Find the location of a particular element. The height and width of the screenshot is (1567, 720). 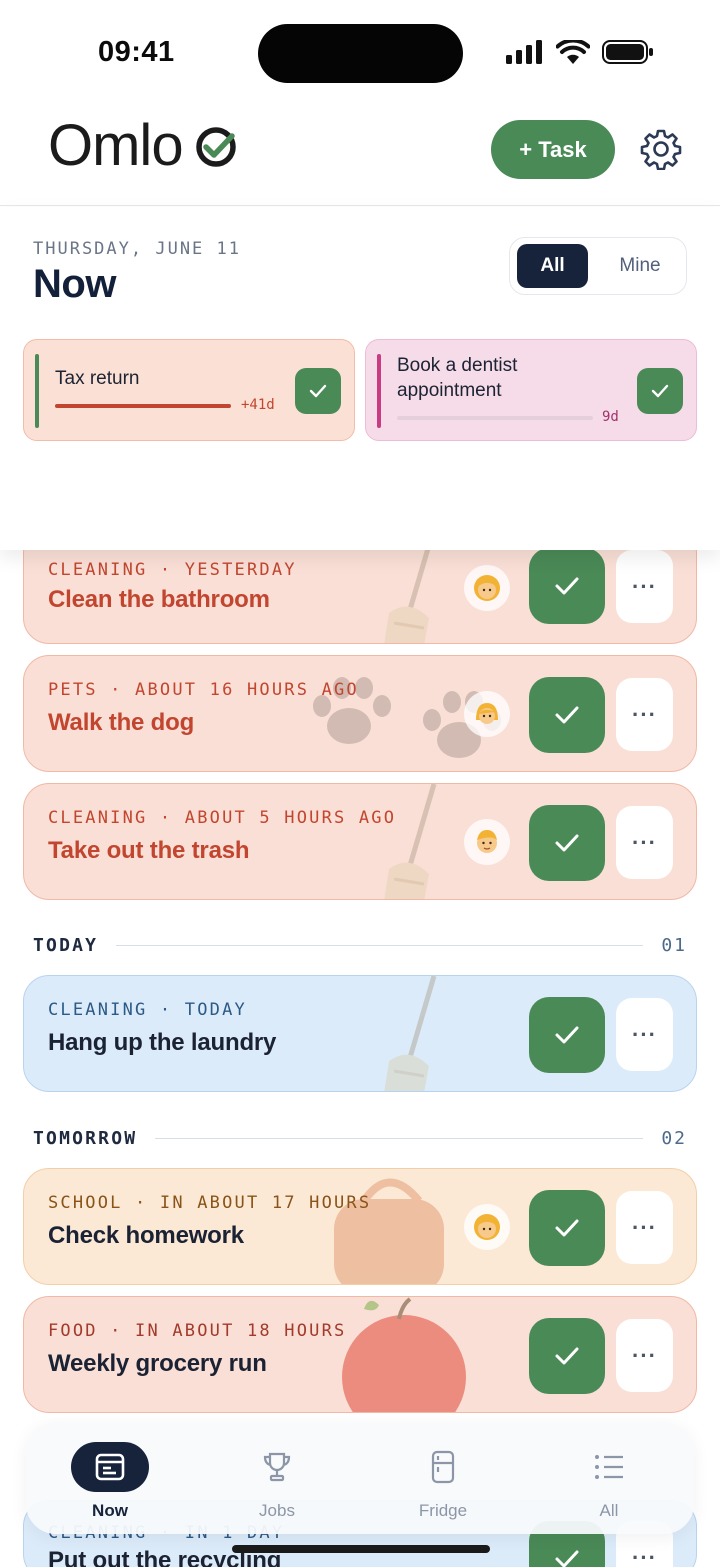

tab-all: All is located at coordinates (609, 1478).